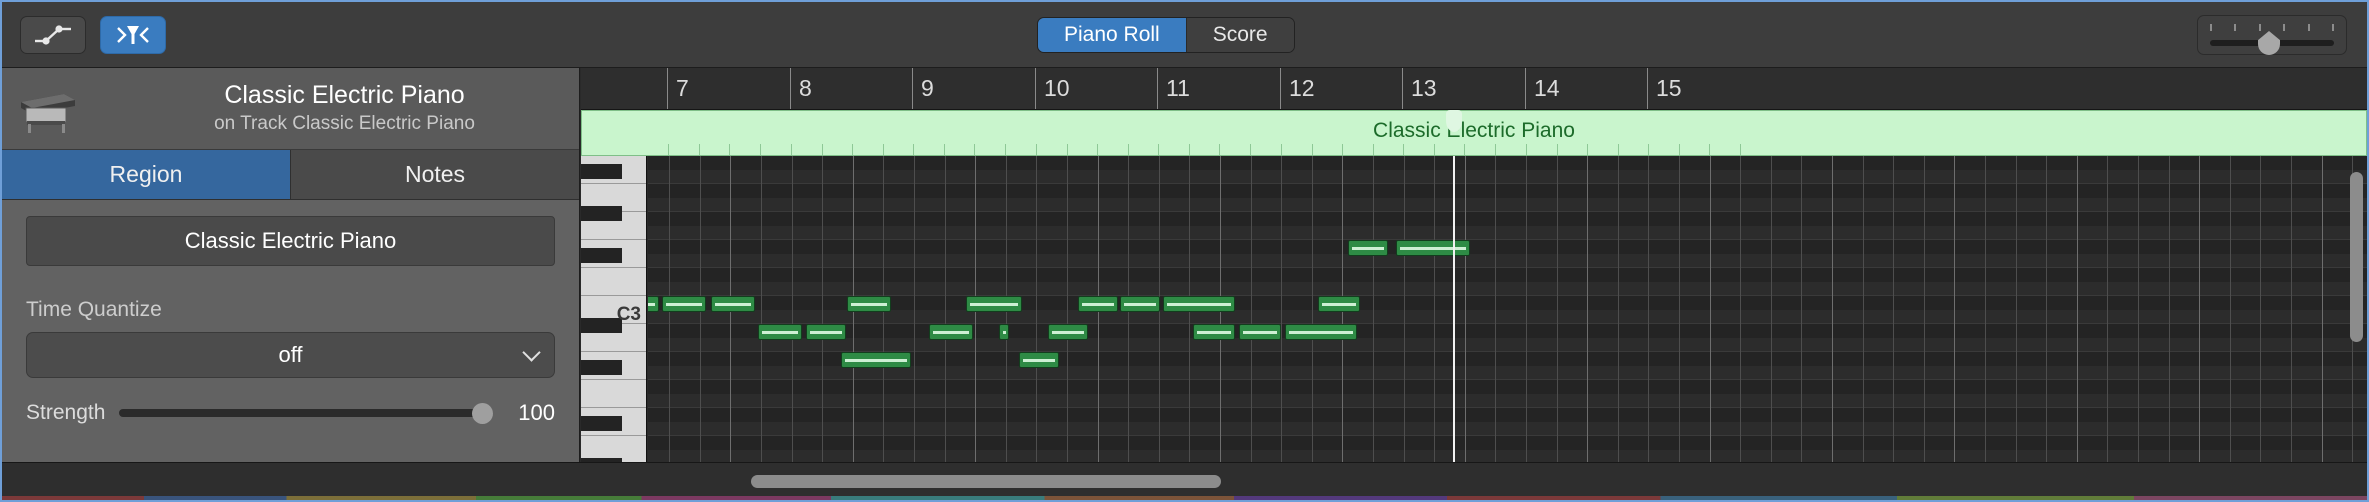 This screenshot has width=2369, height=502. What do you see at coordinates (53, 35) in the screenshot?
I see `automation-curve-icon` at bounding box center [53, 35].